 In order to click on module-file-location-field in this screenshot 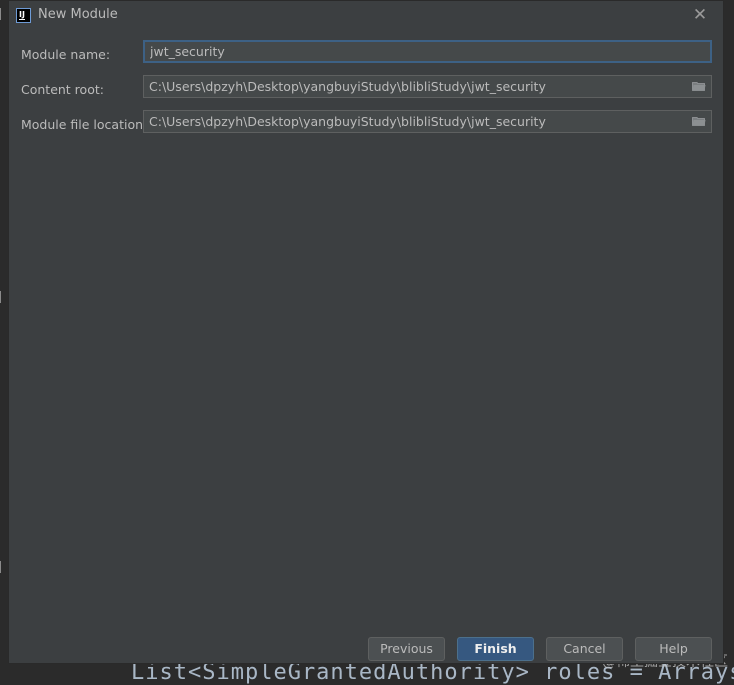, I will do `click(427, 121)`.